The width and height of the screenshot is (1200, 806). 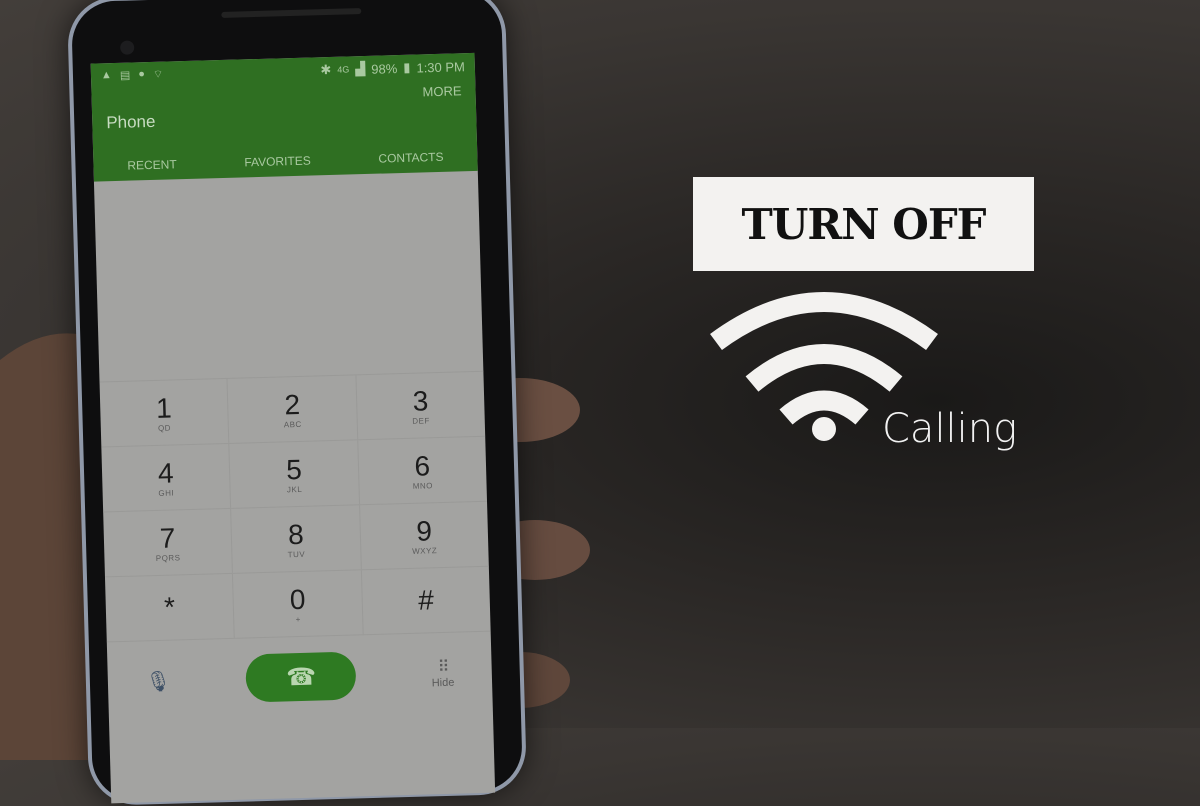 I want to click on dialer-actions: 🎙 ☎ ⠿ Hide, so click(x=299, y=676).